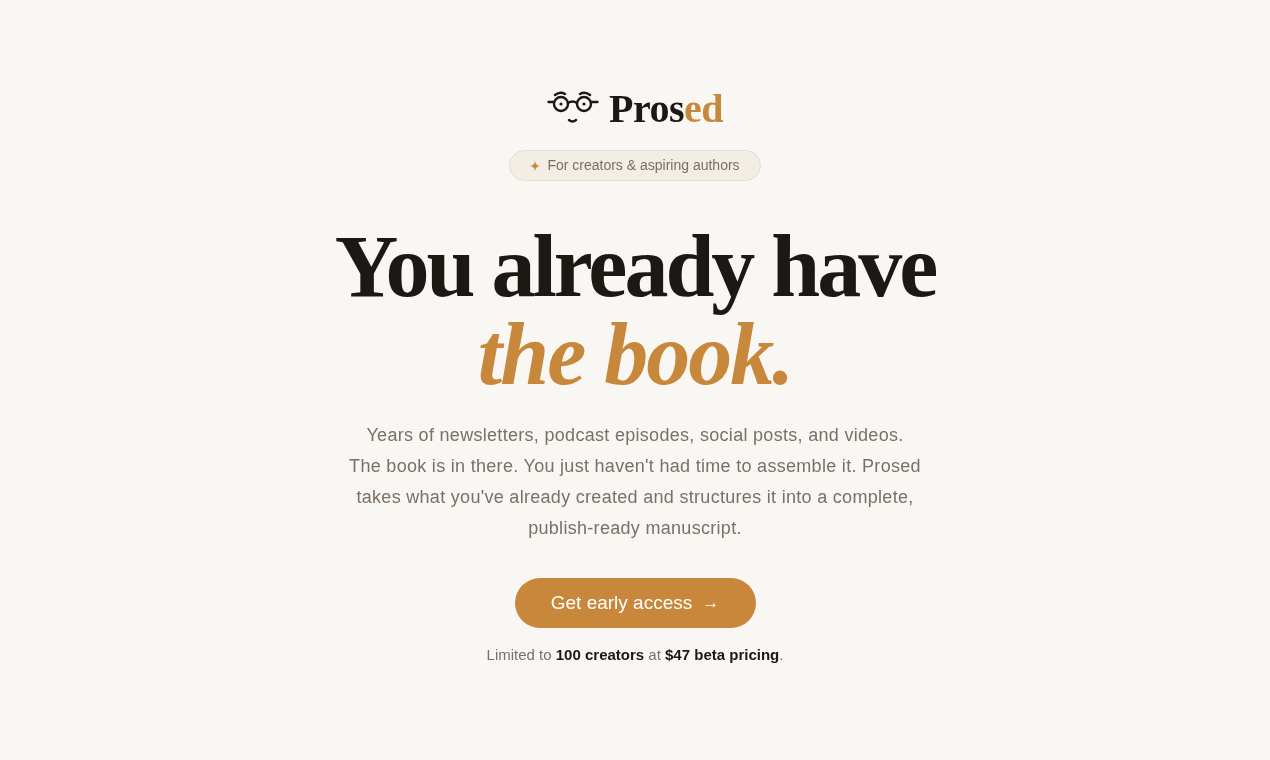 This screenshot has width=1270, height=760. What do you see at coordinates (643, 165) in the screenshot?
I see `badge-label: For creators & aspiring authors` at bounding box center [643, 165].